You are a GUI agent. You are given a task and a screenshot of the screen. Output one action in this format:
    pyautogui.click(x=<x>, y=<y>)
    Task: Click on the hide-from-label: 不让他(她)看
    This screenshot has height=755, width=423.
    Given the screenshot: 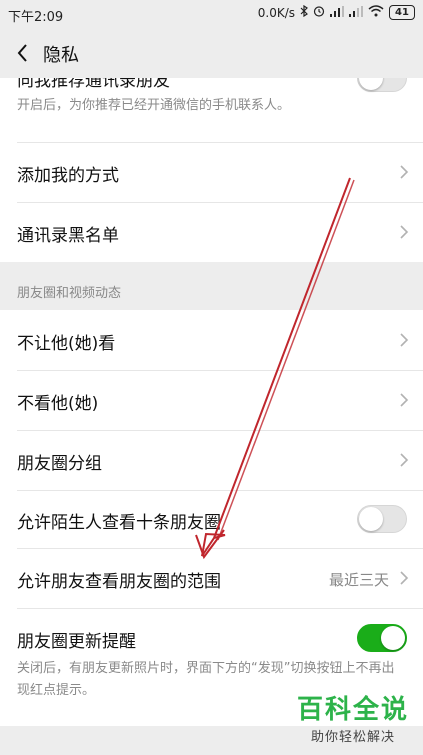 What is the action you would take?
    pyautogui.click(x=66, y=344)
    